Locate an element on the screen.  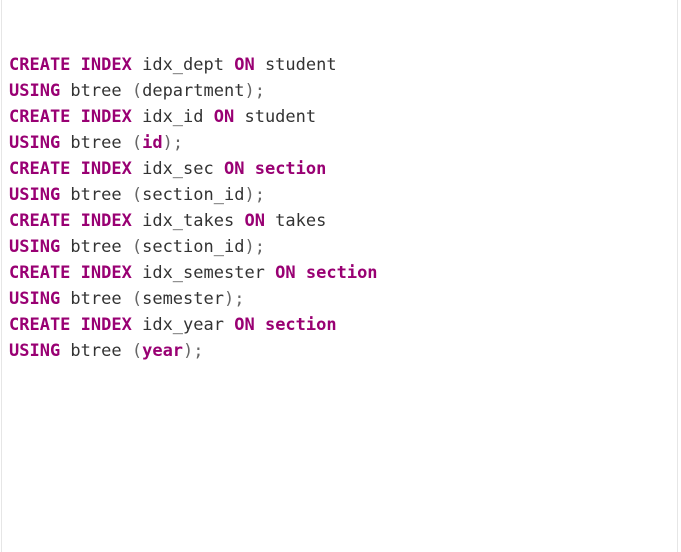
code-line: USING btree (year); is located at coordinates (193, 351).